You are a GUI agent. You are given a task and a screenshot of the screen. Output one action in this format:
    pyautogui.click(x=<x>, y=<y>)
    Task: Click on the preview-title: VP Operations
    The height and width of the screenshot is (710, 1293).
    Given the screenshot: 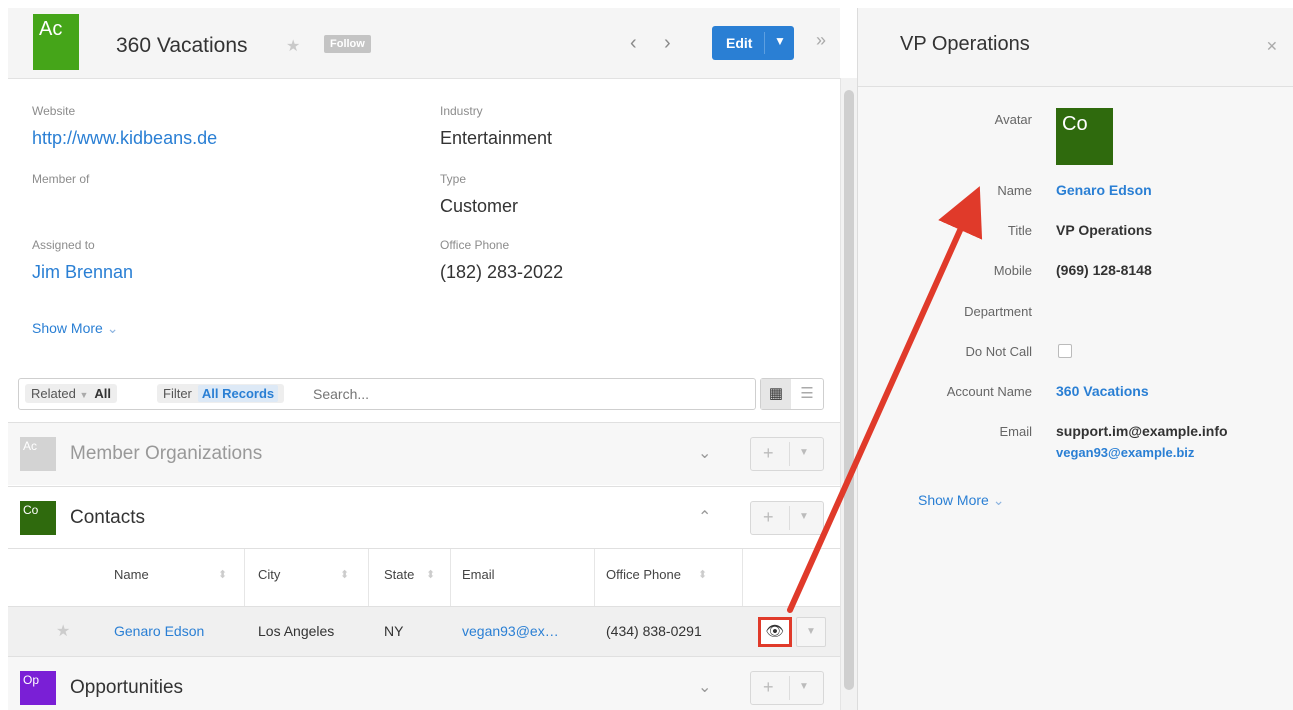 What is the action you would take?
    pyautogui.click(x=965, y=44)
    